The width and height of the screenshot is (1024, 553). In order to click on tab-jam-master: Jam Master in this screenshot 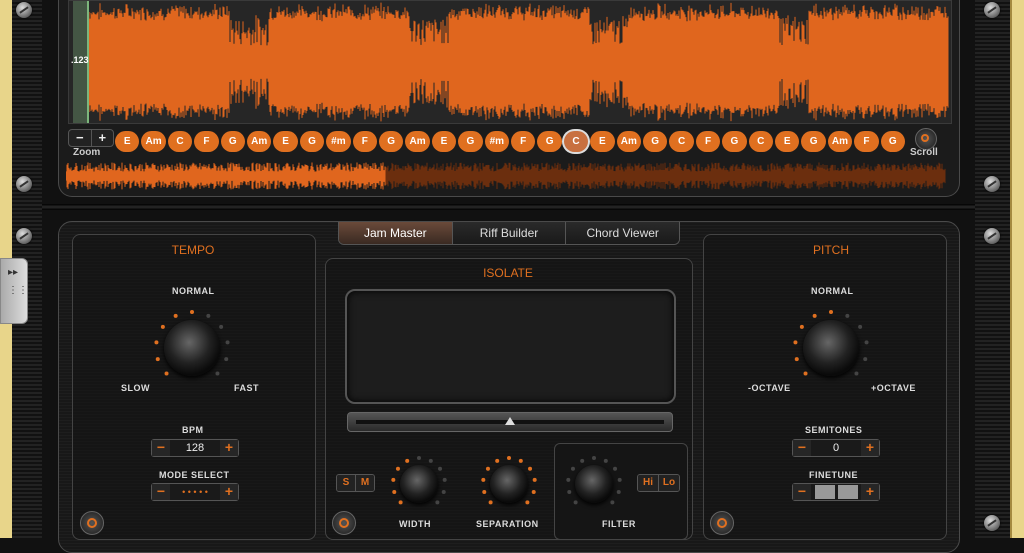, I will do `click(395, 233)`.